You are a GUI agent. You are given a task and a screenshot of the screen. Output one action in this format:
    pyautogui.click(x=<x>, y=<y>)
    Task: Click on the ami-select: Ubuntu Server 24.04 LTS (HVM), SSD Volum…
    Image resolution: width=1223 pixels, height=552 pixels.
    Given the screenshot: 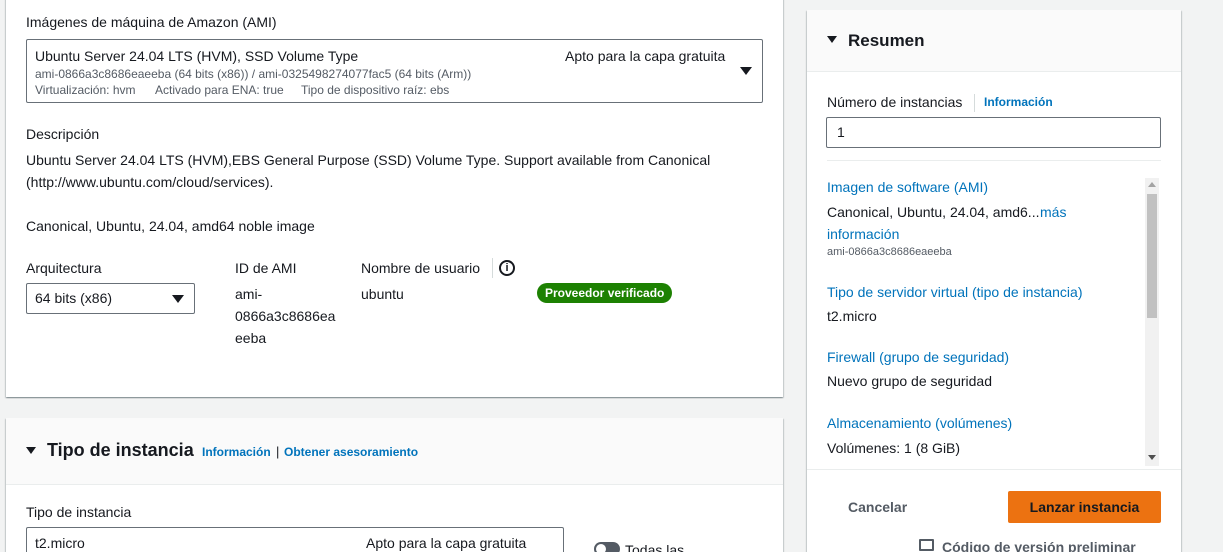 What is the action you would take?
    pyautogui.click(x=394, y=71)
    